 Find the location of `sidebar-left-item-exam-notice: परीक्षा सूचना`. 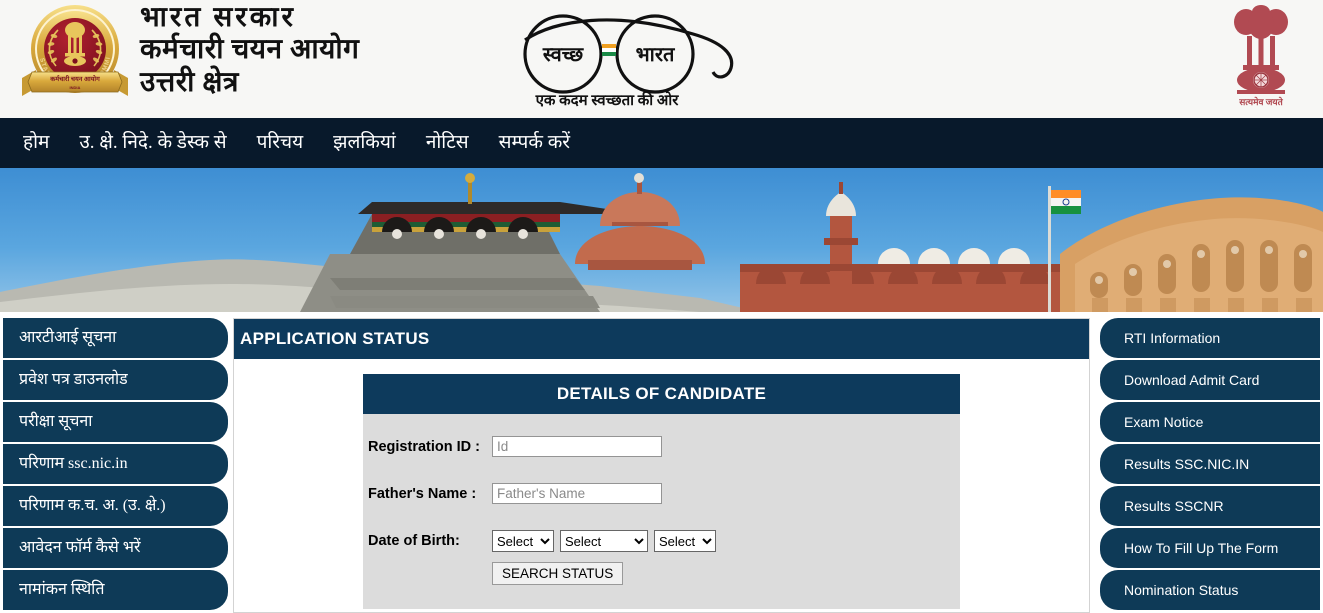

sidebar-left-item-exam-notice: परीक्षा सूचना is located at coordinates (114, 422).